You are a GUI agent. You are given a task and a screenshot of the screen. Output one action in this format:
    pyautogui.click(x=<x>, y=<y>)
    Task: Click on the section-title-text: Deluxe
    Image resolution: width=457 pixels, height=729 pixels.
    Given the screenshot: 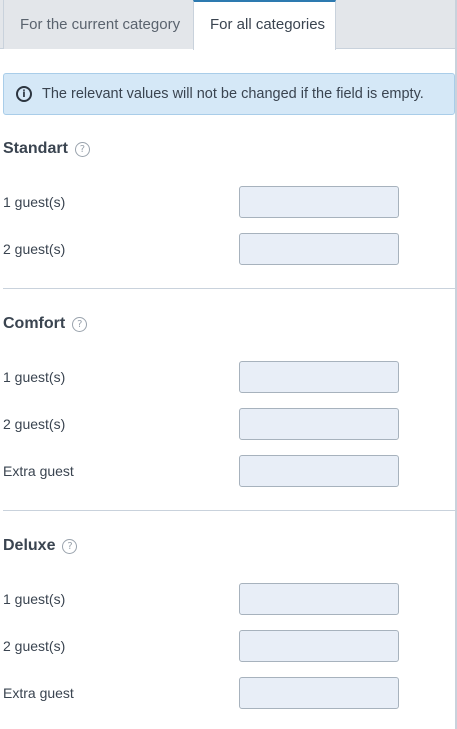 What is the action you would take?
    pyautogui.click(x=29, y=545)
    